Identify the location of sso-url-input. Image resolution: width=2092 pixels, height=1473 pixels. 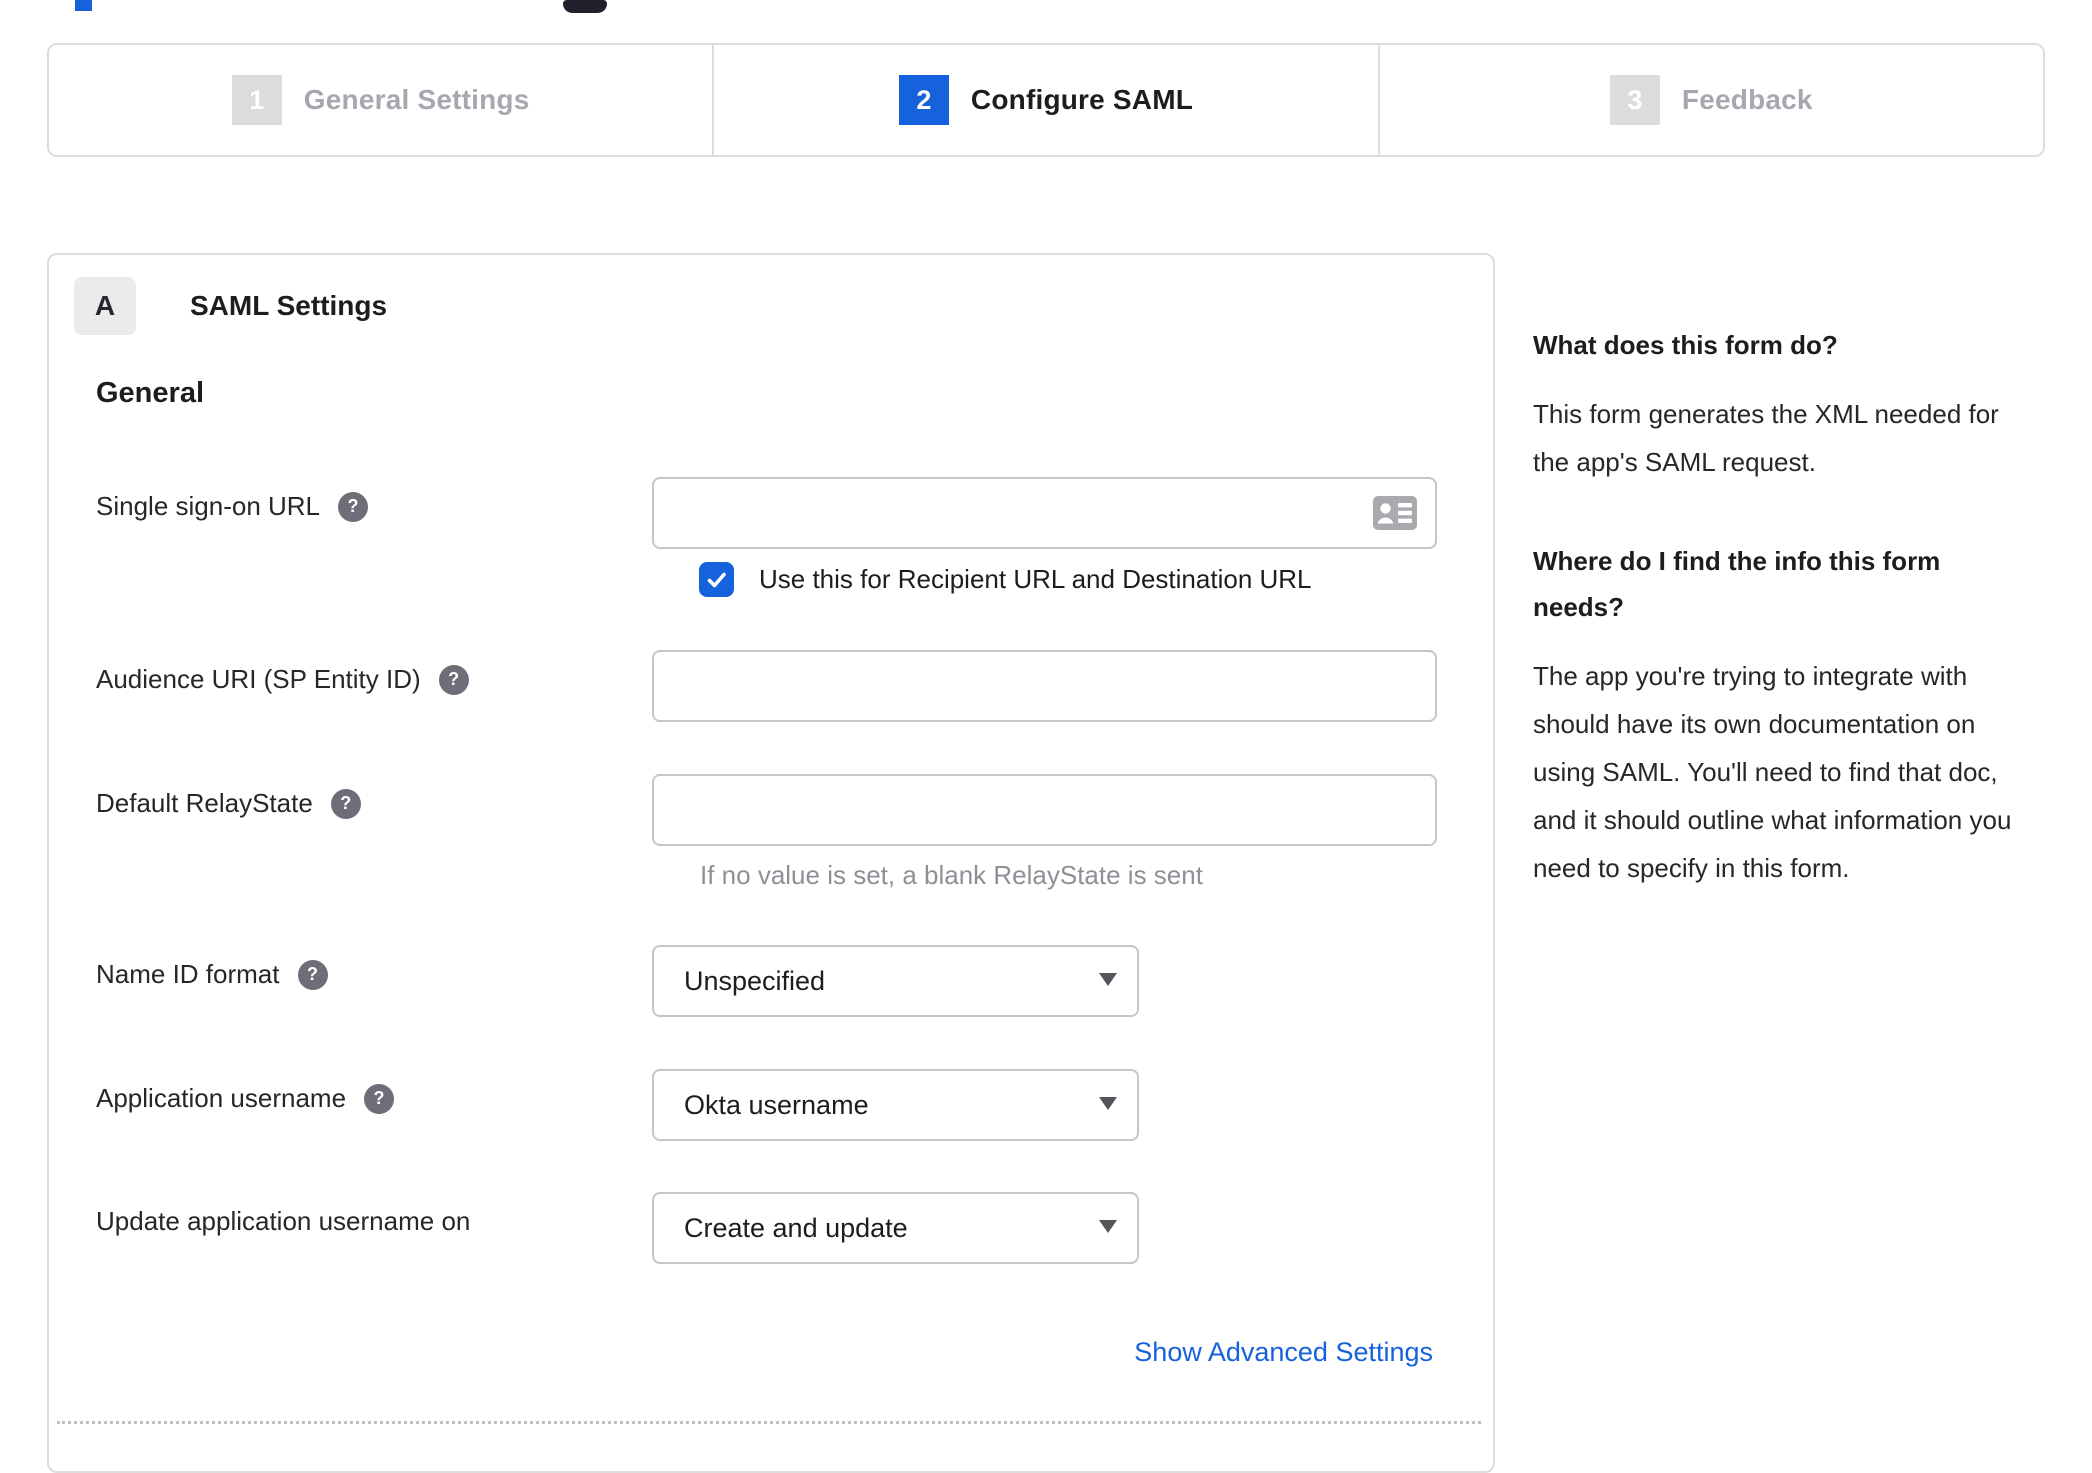
(1044, 513).